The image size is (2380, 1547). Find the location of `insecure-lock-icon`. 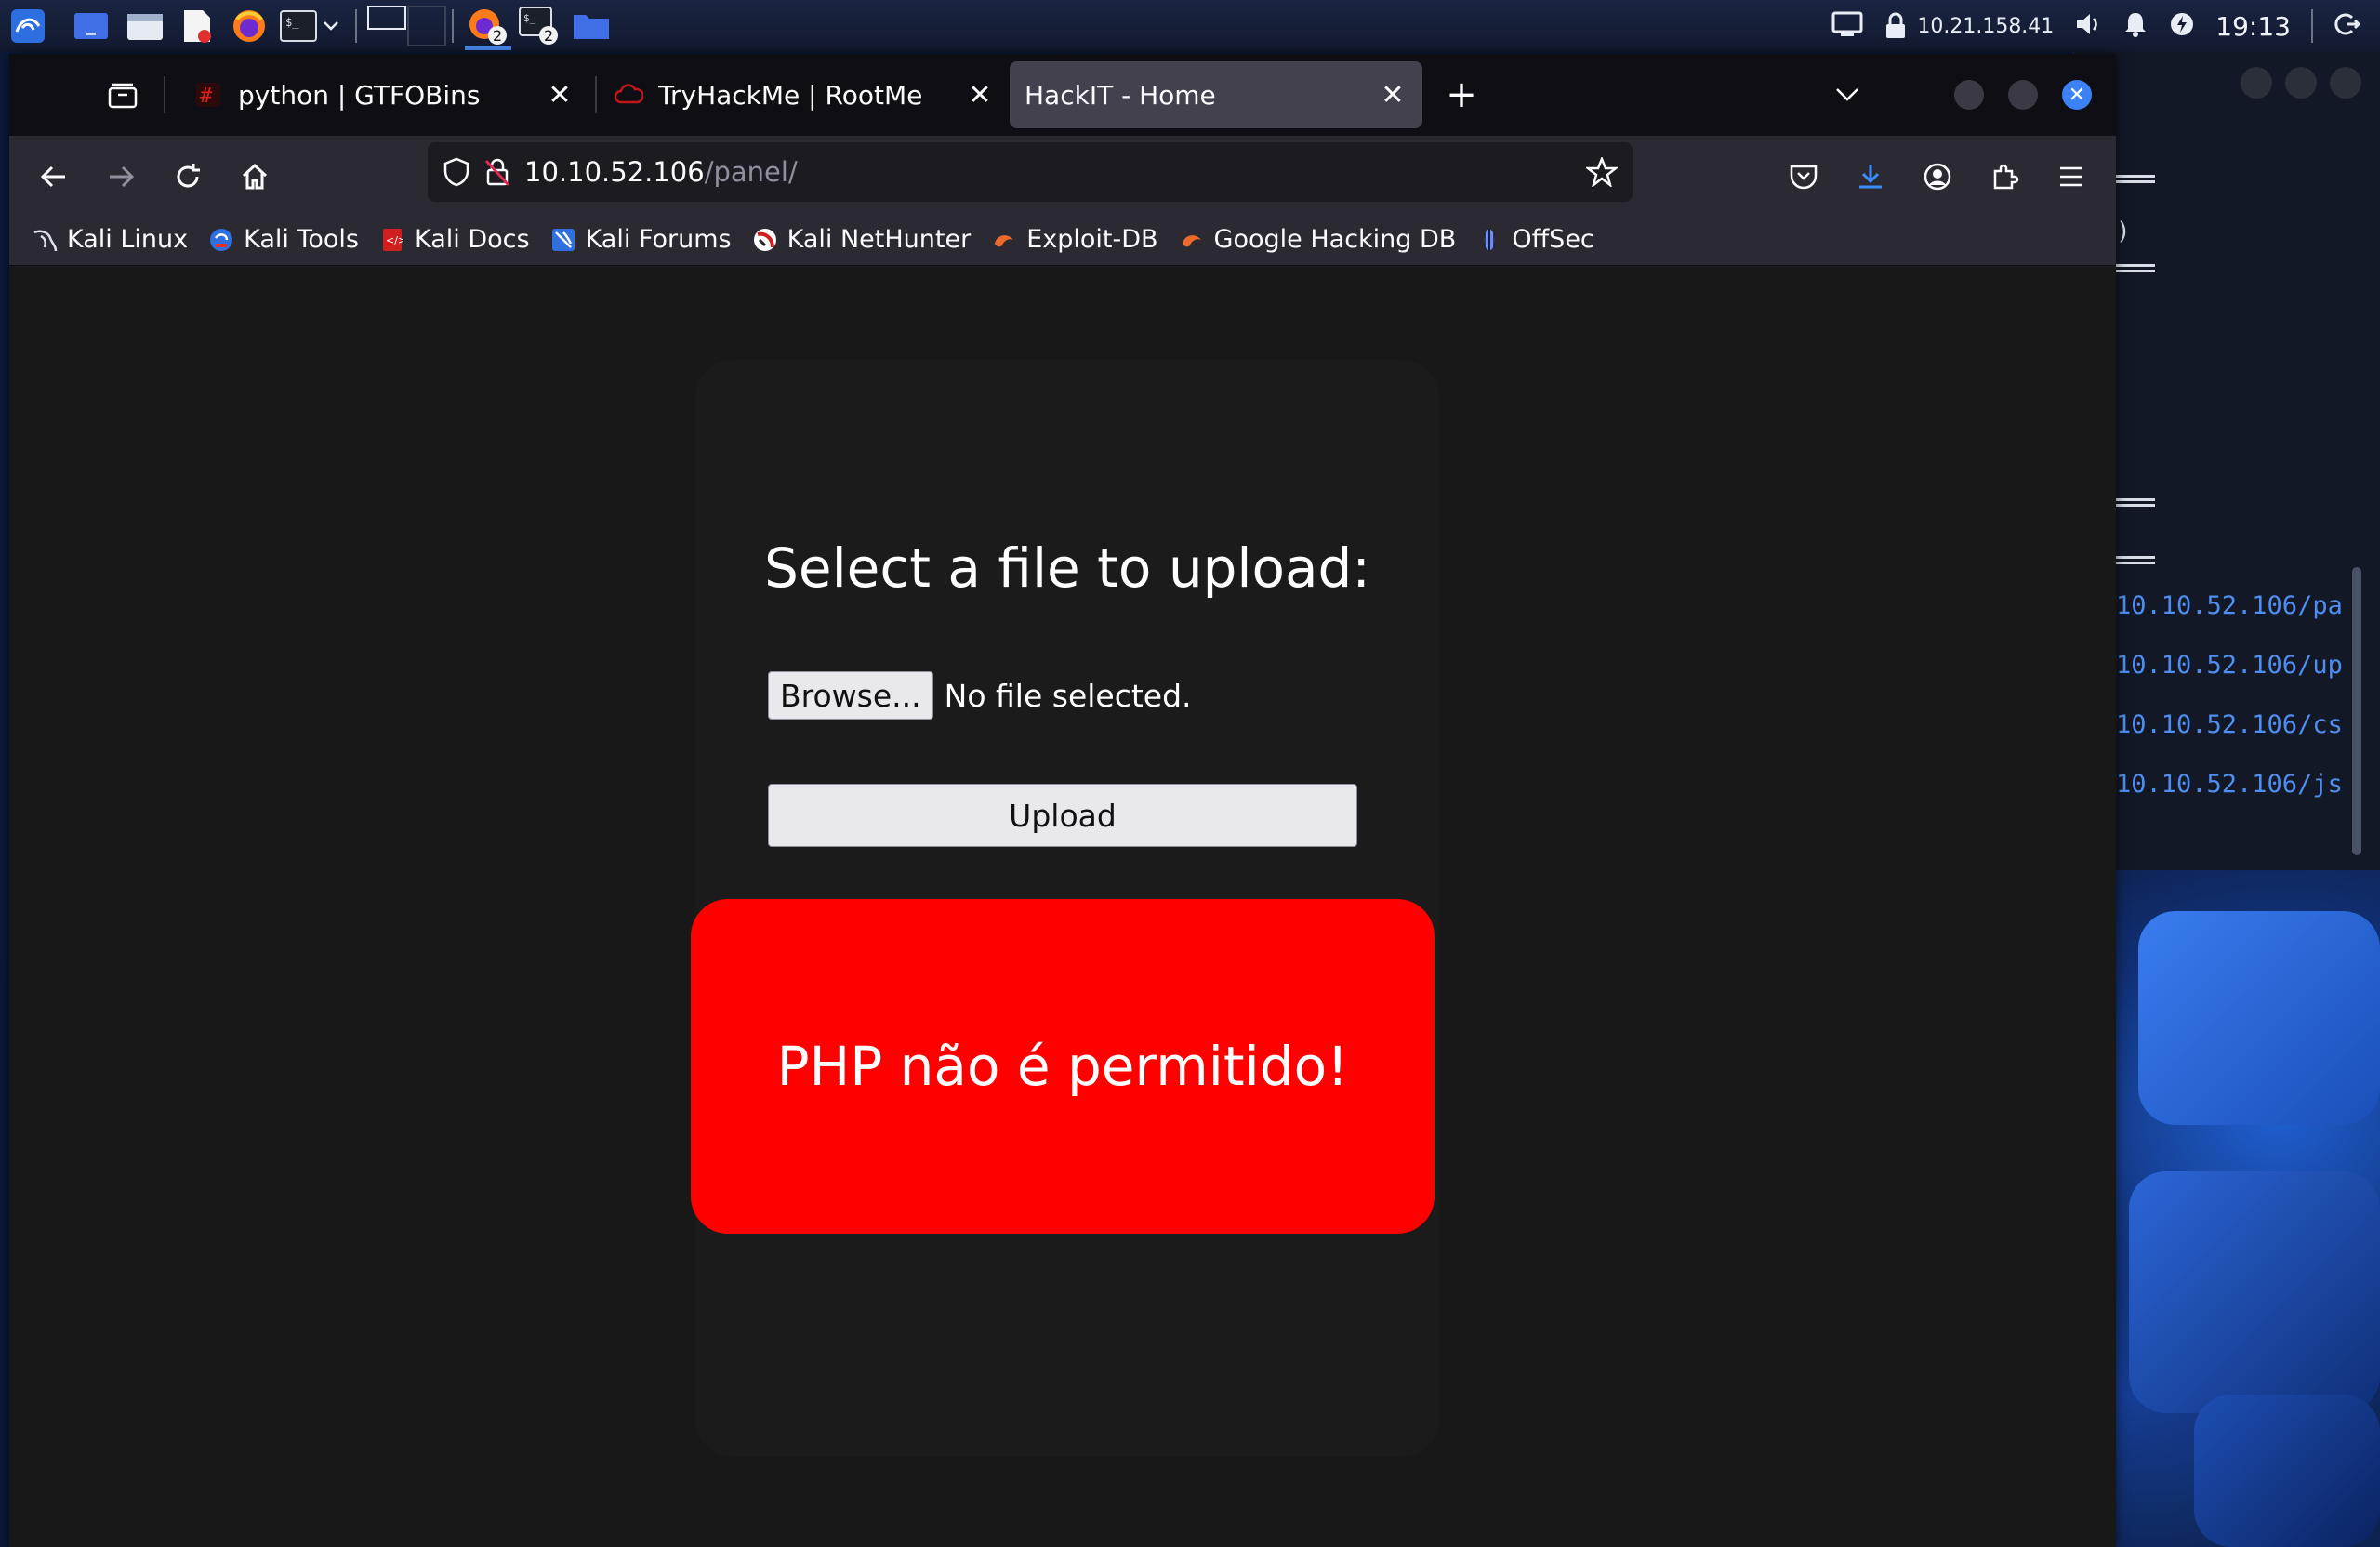

insecure-lock-icon is located at coordinates (497, 172).